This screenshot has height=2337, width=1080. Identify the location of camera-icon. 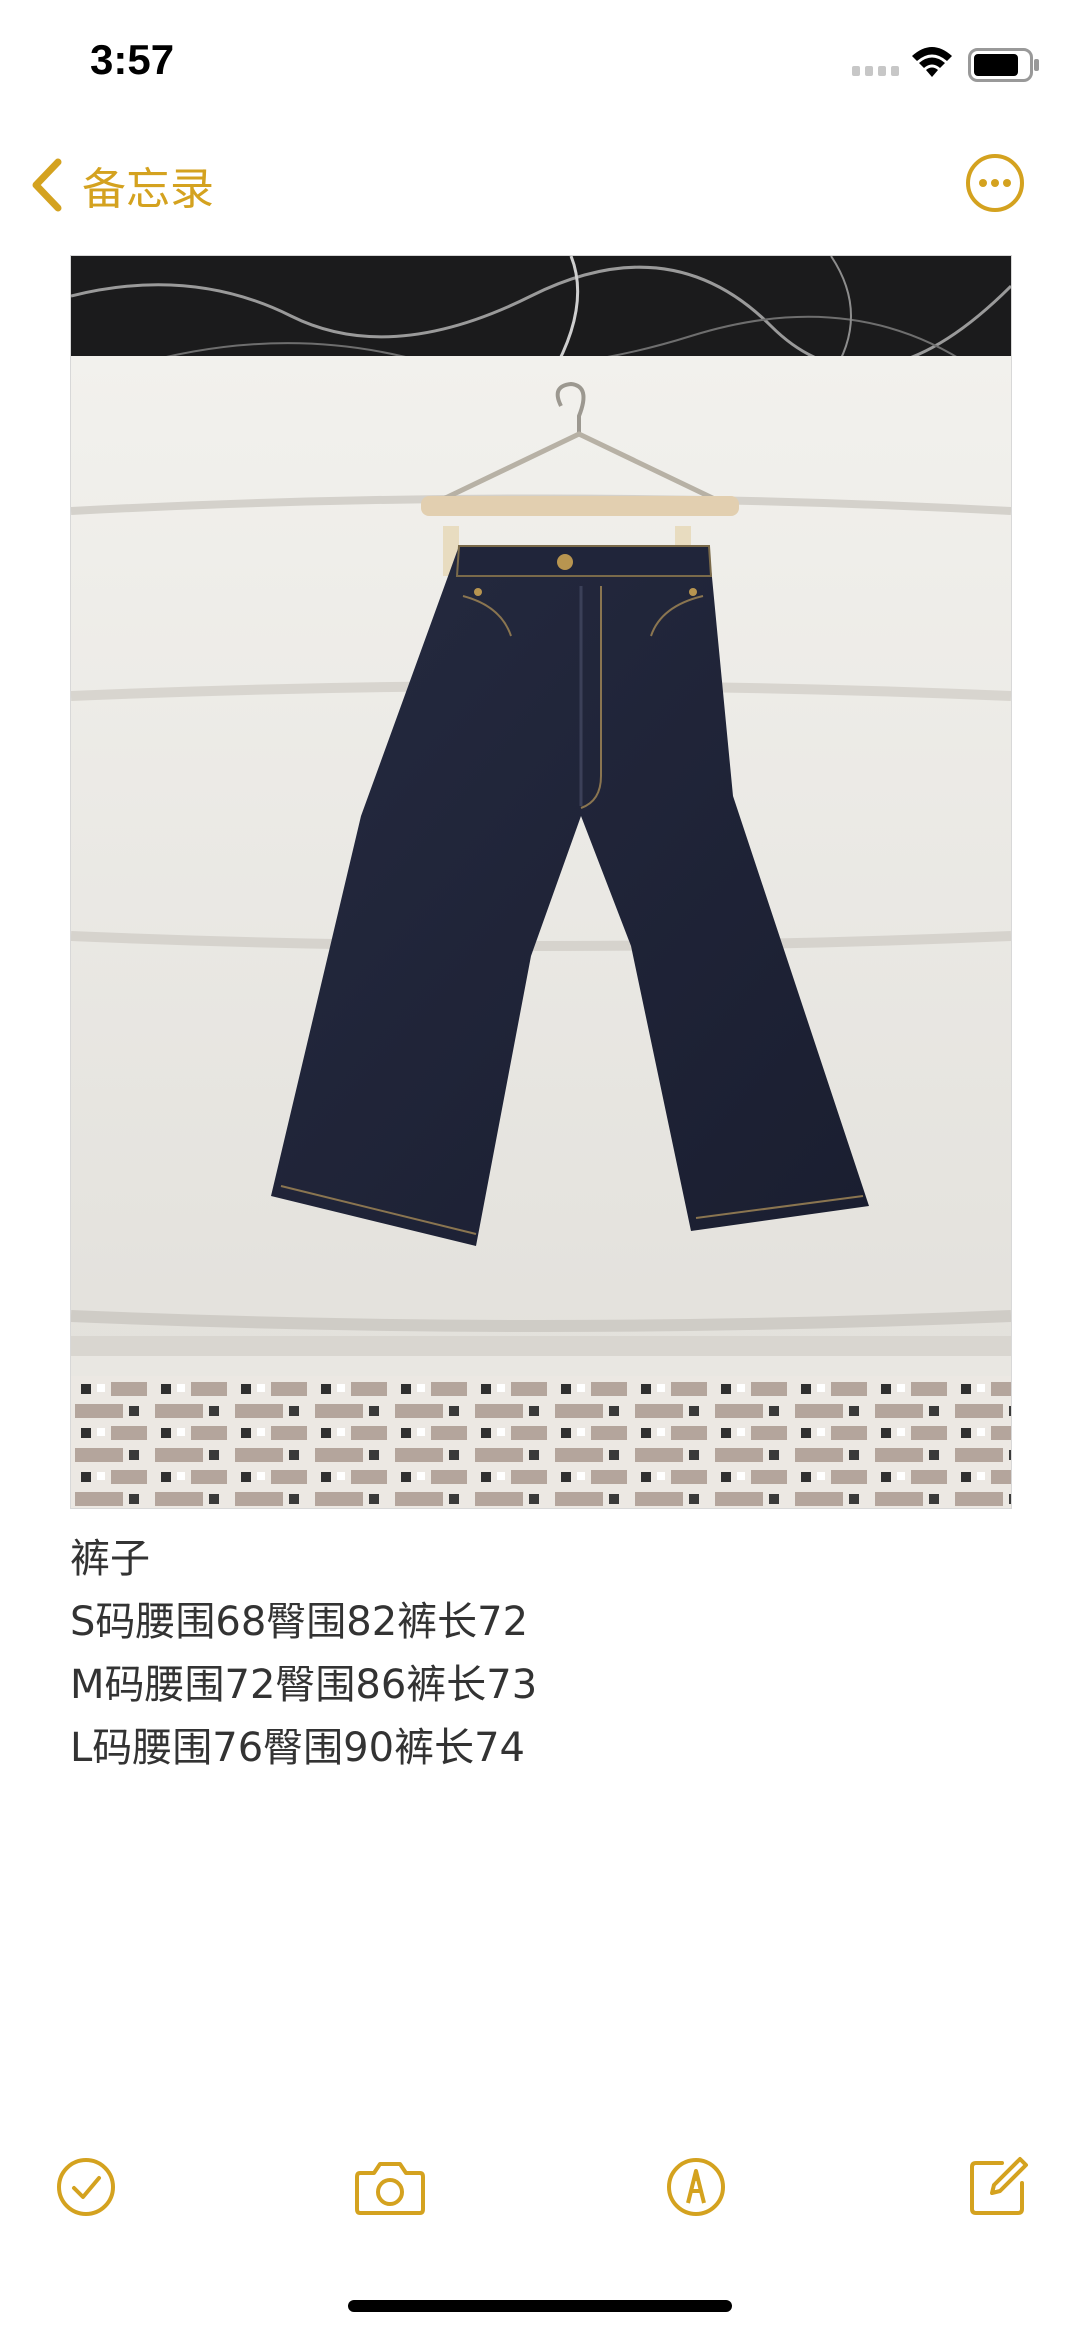
(390, 2187).